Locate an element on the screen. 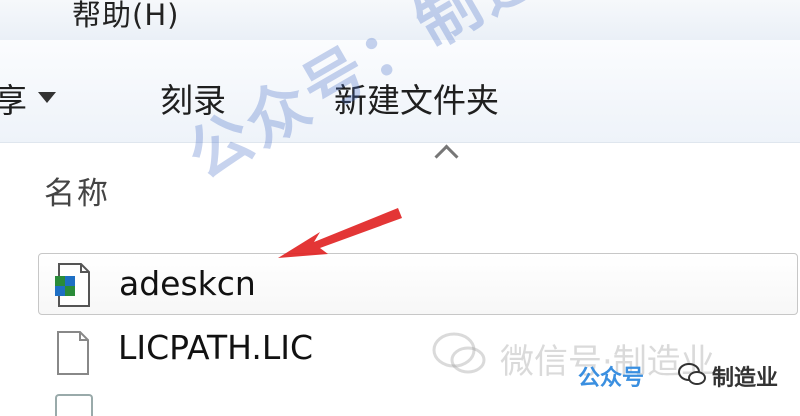 The image size is (800, 416). menu-bar: 帮助(H) is located at coordinates (400, 20).